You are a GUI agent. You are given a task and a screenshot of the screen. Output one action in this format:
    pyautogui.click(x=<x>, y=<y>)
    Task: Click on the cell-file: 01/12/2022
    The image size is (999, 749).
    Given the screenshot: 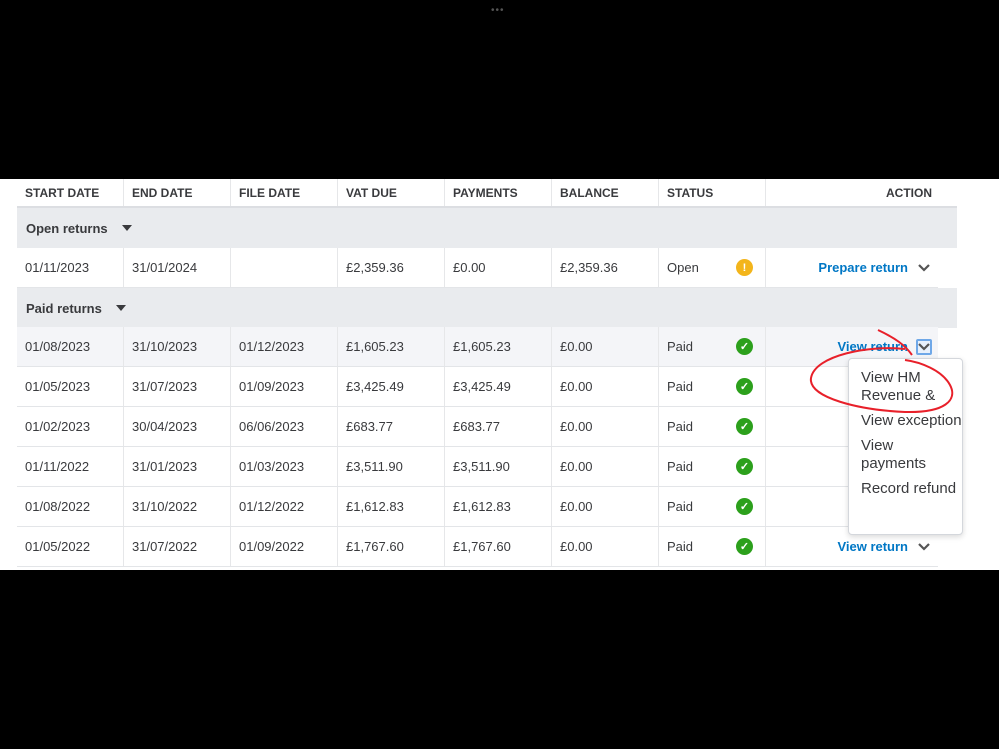 What is the action you would take?
    pyautogui.click(x=284, y=506)
    